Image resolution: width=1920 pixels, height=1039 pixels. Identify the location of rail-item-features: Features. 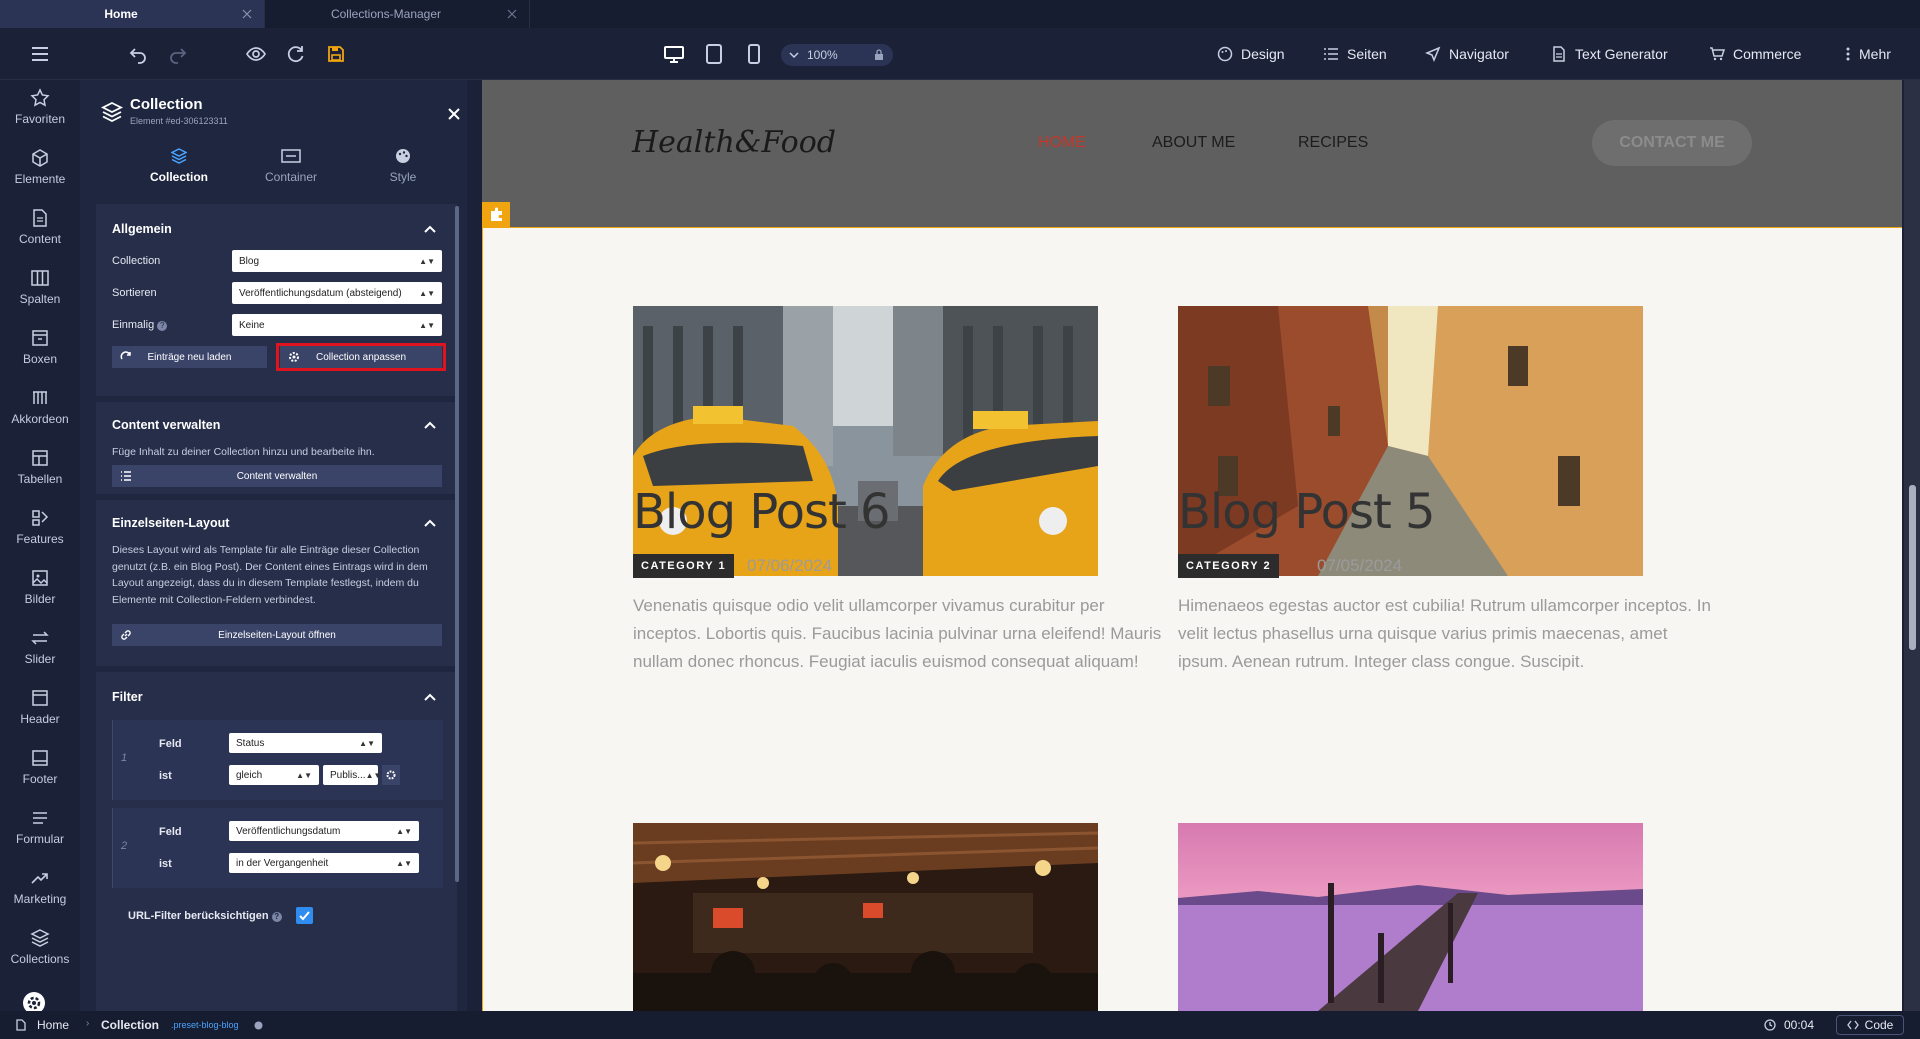
(40, 527).